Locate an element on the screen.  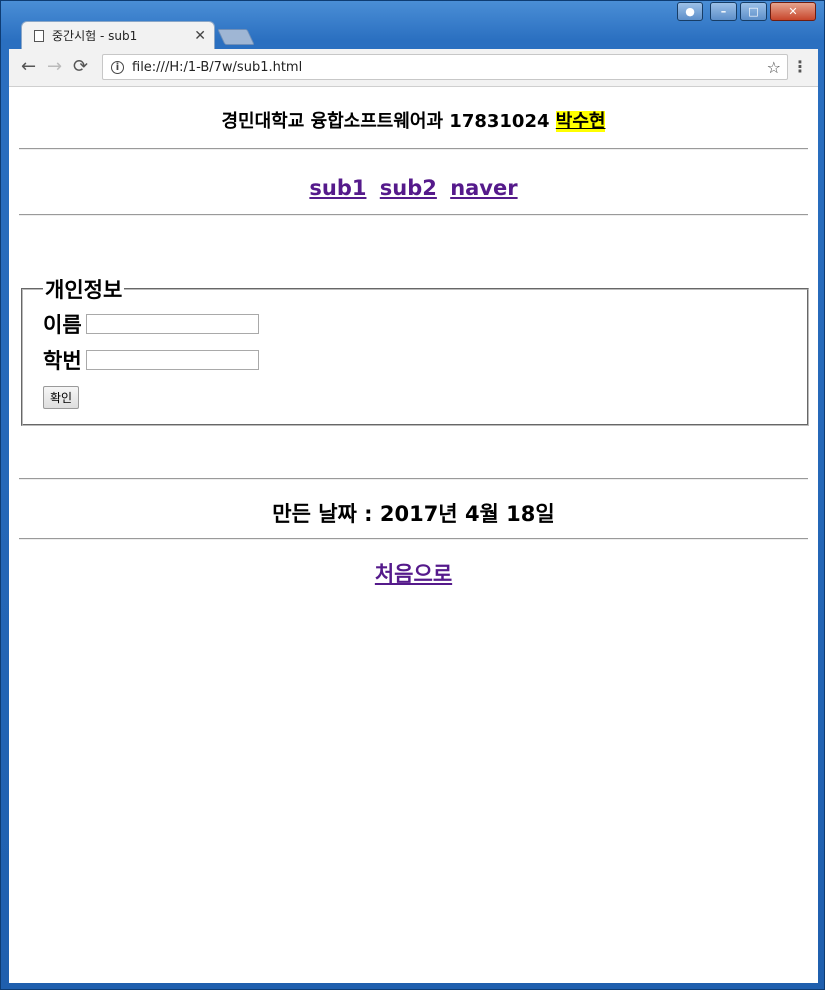
tab-sub1: 중간시험 - sub1 ✕ is located at coordinates (118, 35).